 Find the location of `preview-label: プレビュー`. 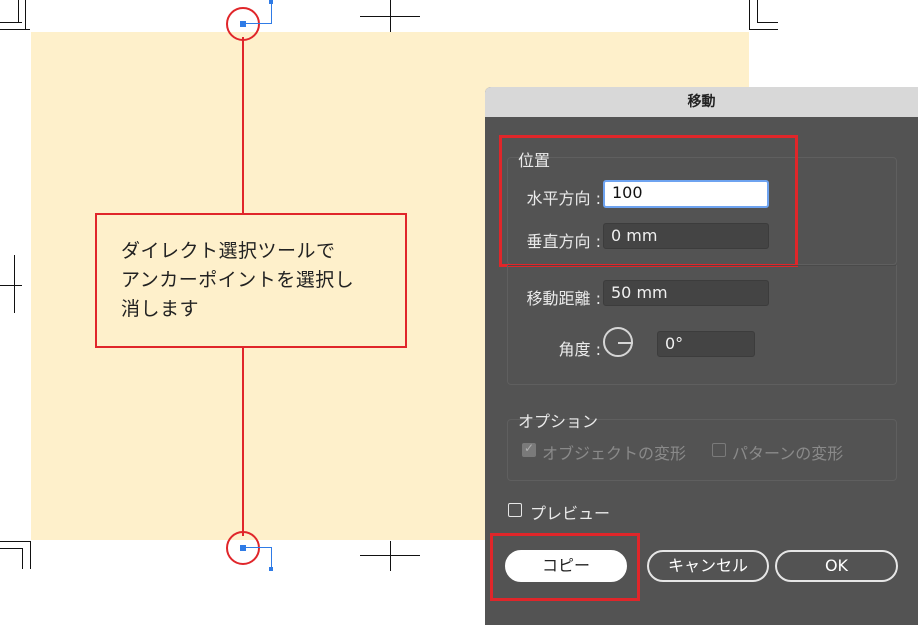

preview-label: プレビュー is located at coordinates (570, 512).